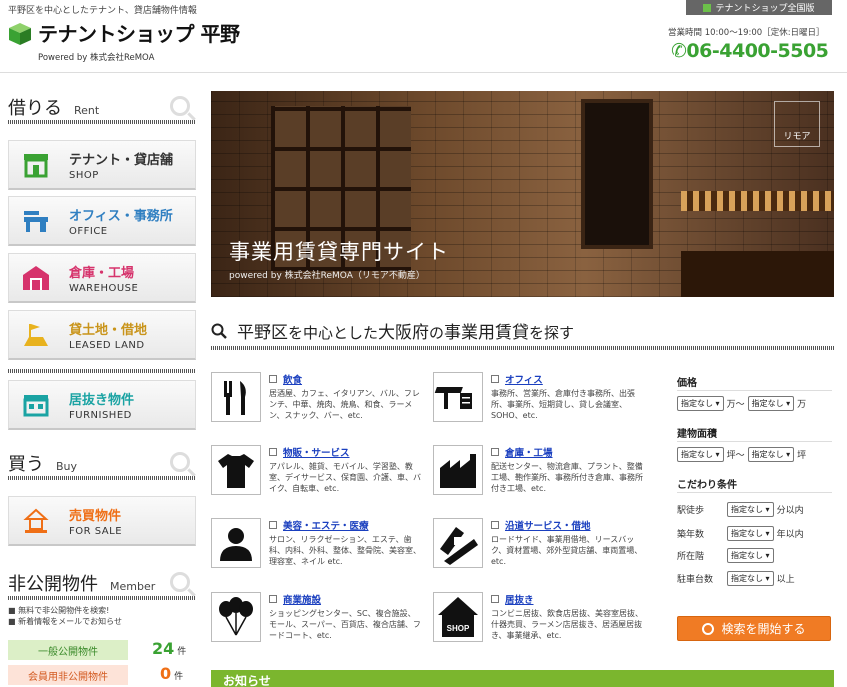 Image resolution: width=847 pixels, height=687 pixels. What do you see at coordinates (102, 400) in the screenshot?
I see `nav-furnished-label: 居抜き物件` at bounding box center [102, 400].